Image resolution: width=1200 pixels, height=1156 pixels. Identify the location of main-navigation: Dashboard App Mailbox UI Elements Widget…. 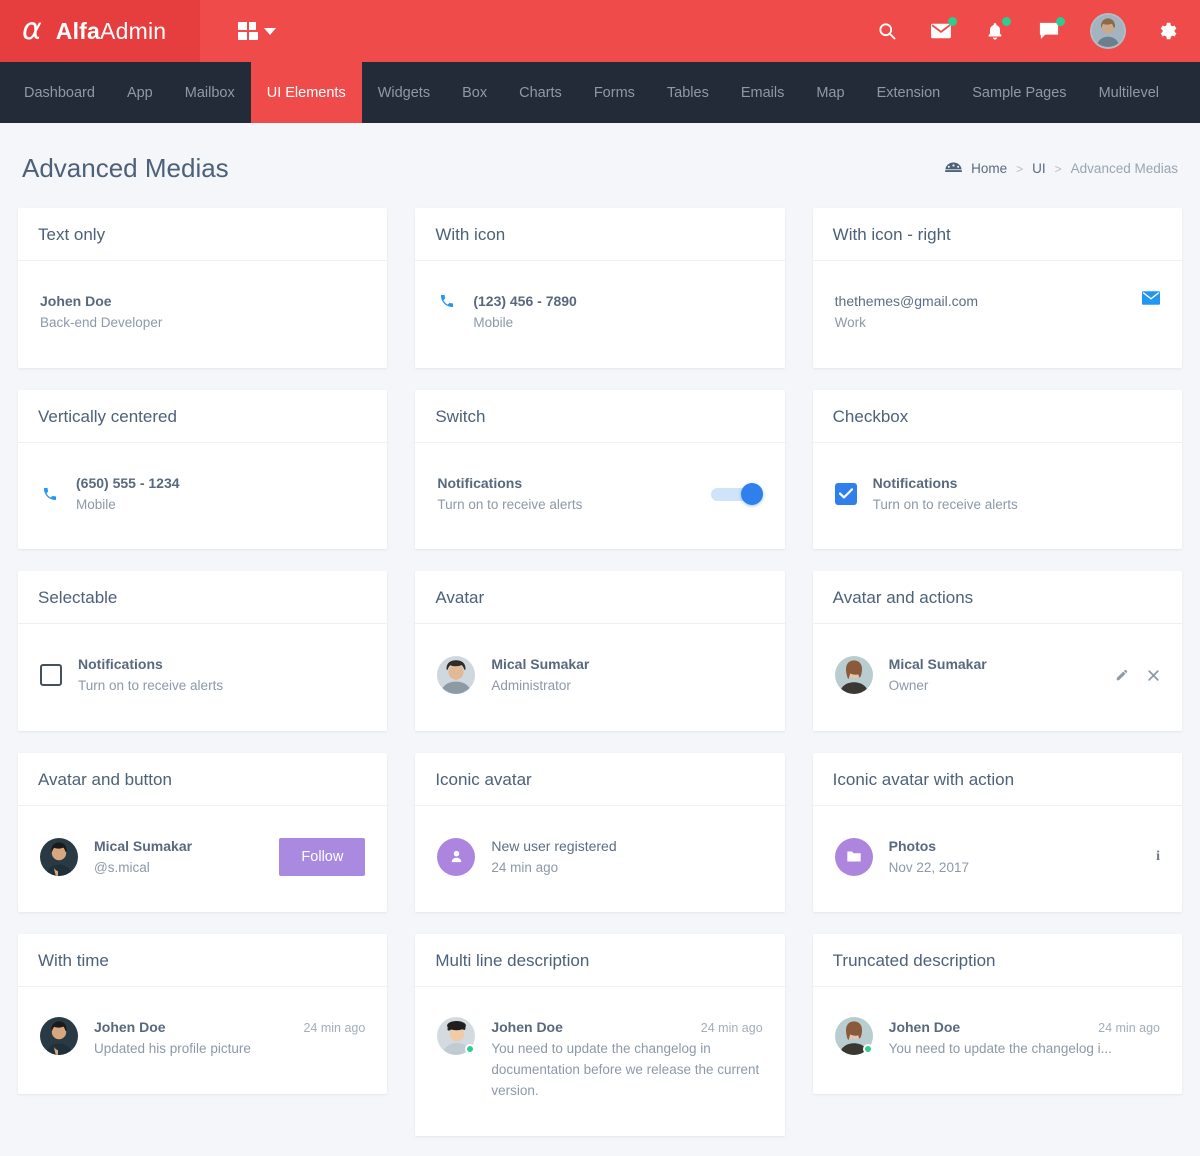
(600, 92).